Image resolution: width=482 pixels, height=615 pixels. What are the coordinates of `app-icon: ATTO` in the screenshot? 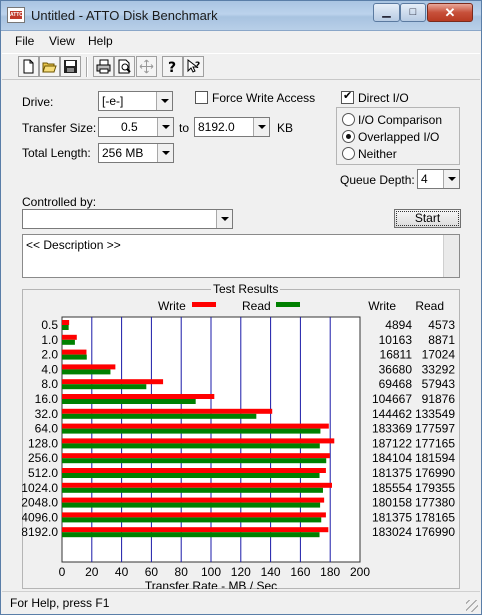 It's located at (16, 15).